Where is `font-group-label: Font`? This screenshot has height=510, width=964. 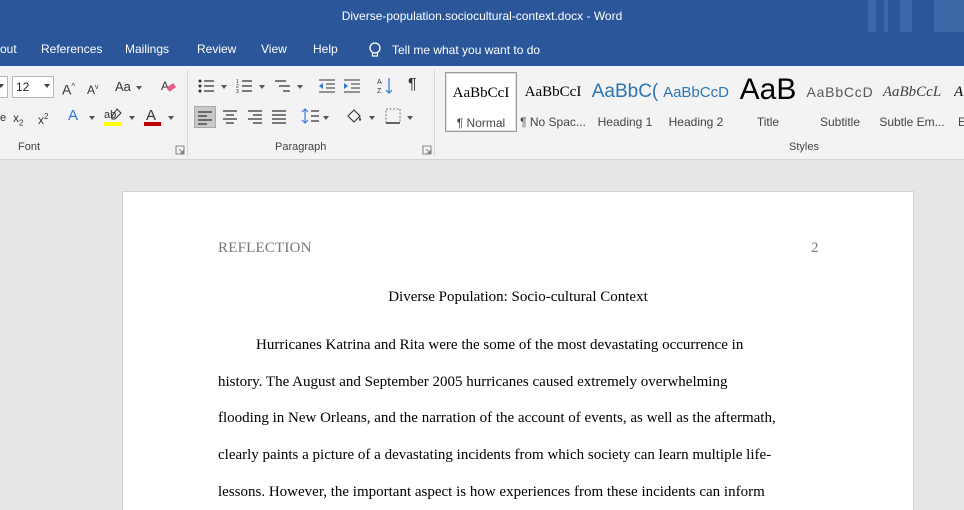 font-group-label: Font is located at coordinates (29, 147).